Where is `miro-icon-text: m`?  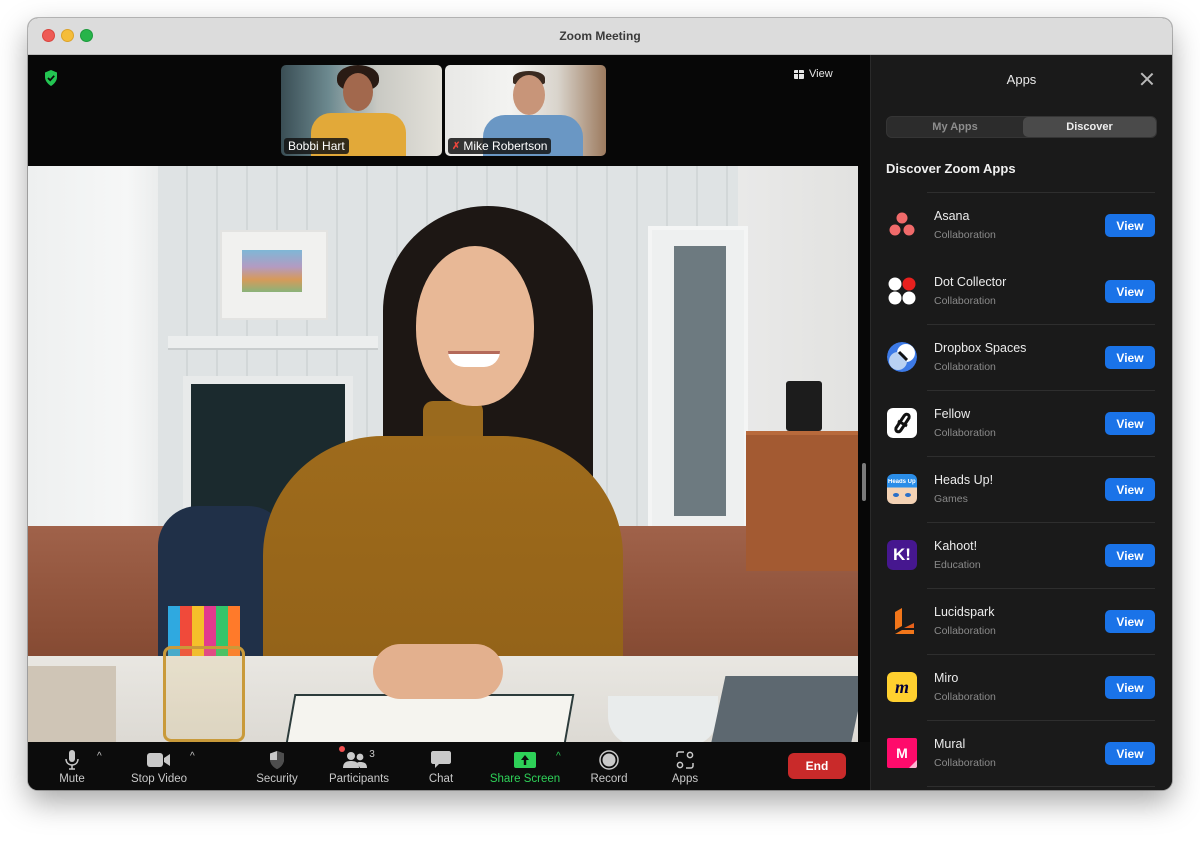 miro-icon-text: m is located at coordinates (901, 686).